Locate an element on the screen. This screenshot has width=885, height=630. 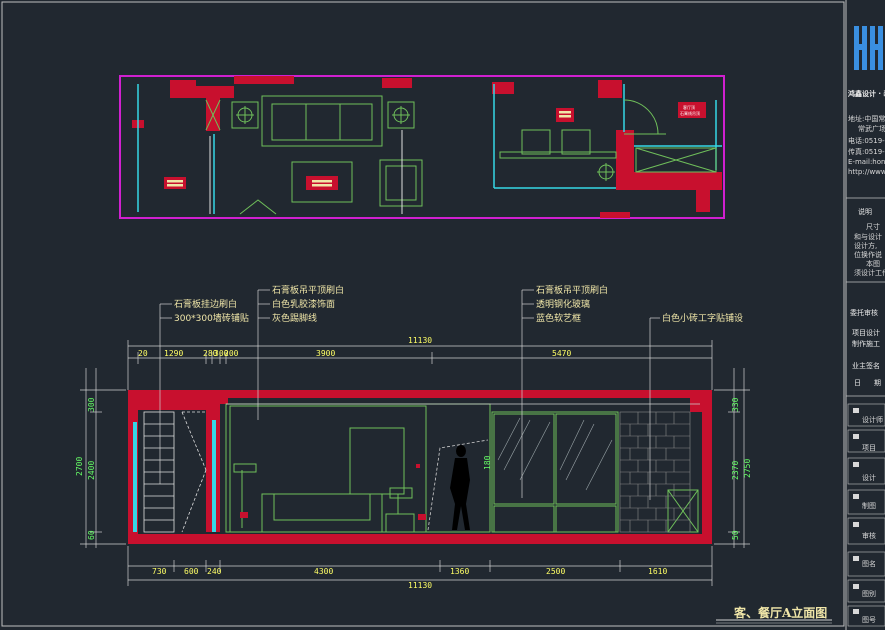
plan-sign-label-1: 客厅顶 is located at coordinates (689, 107).